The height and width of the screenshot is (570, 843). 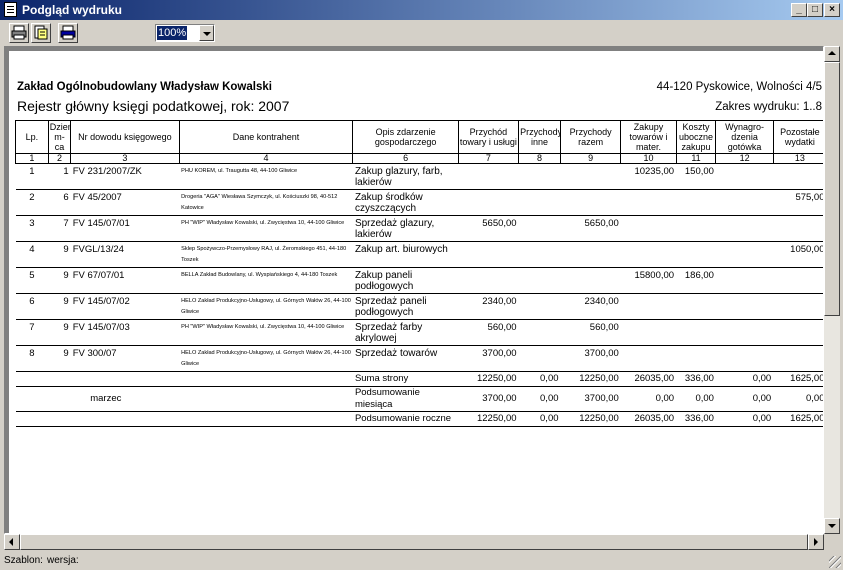 What do you see at coordinates (799, 10) in the screenshot?
I see `minimize-button: _` at bounding box center [799, 10].